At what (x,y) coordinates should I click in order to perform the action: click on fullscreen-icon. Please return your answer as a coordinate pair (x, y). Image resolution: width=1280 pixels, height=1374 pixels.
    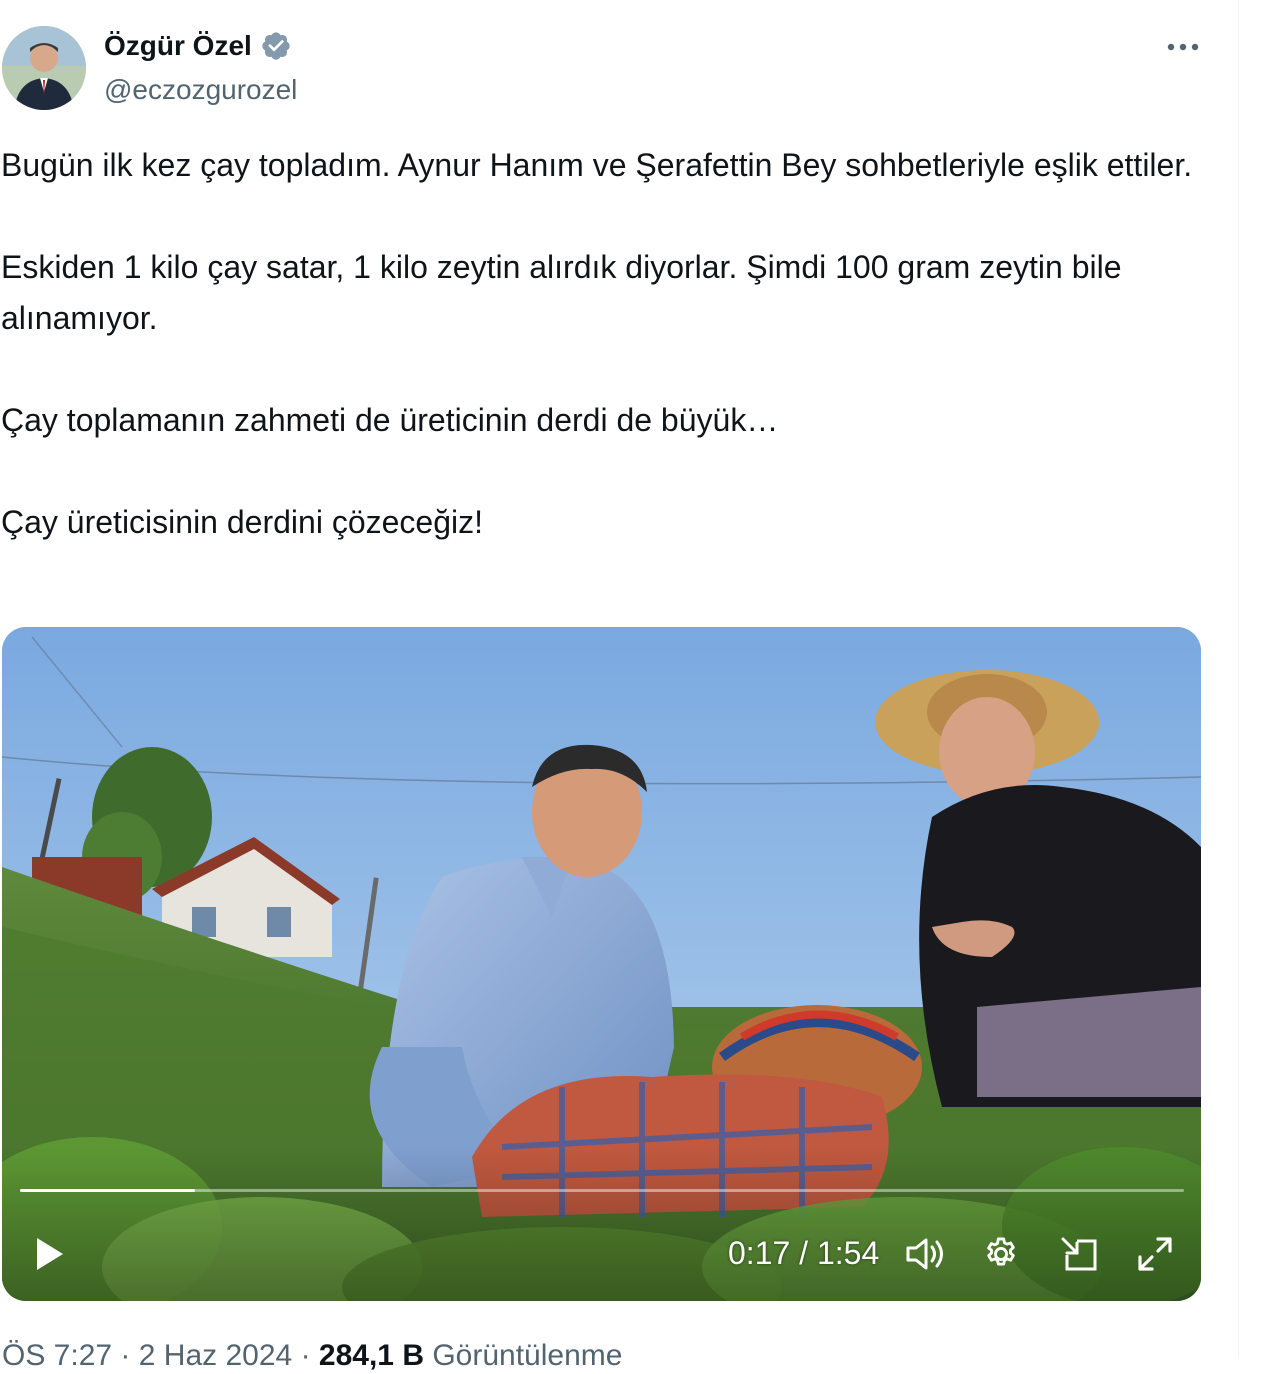
    Looking at the image, I should click on (1155, 1254).